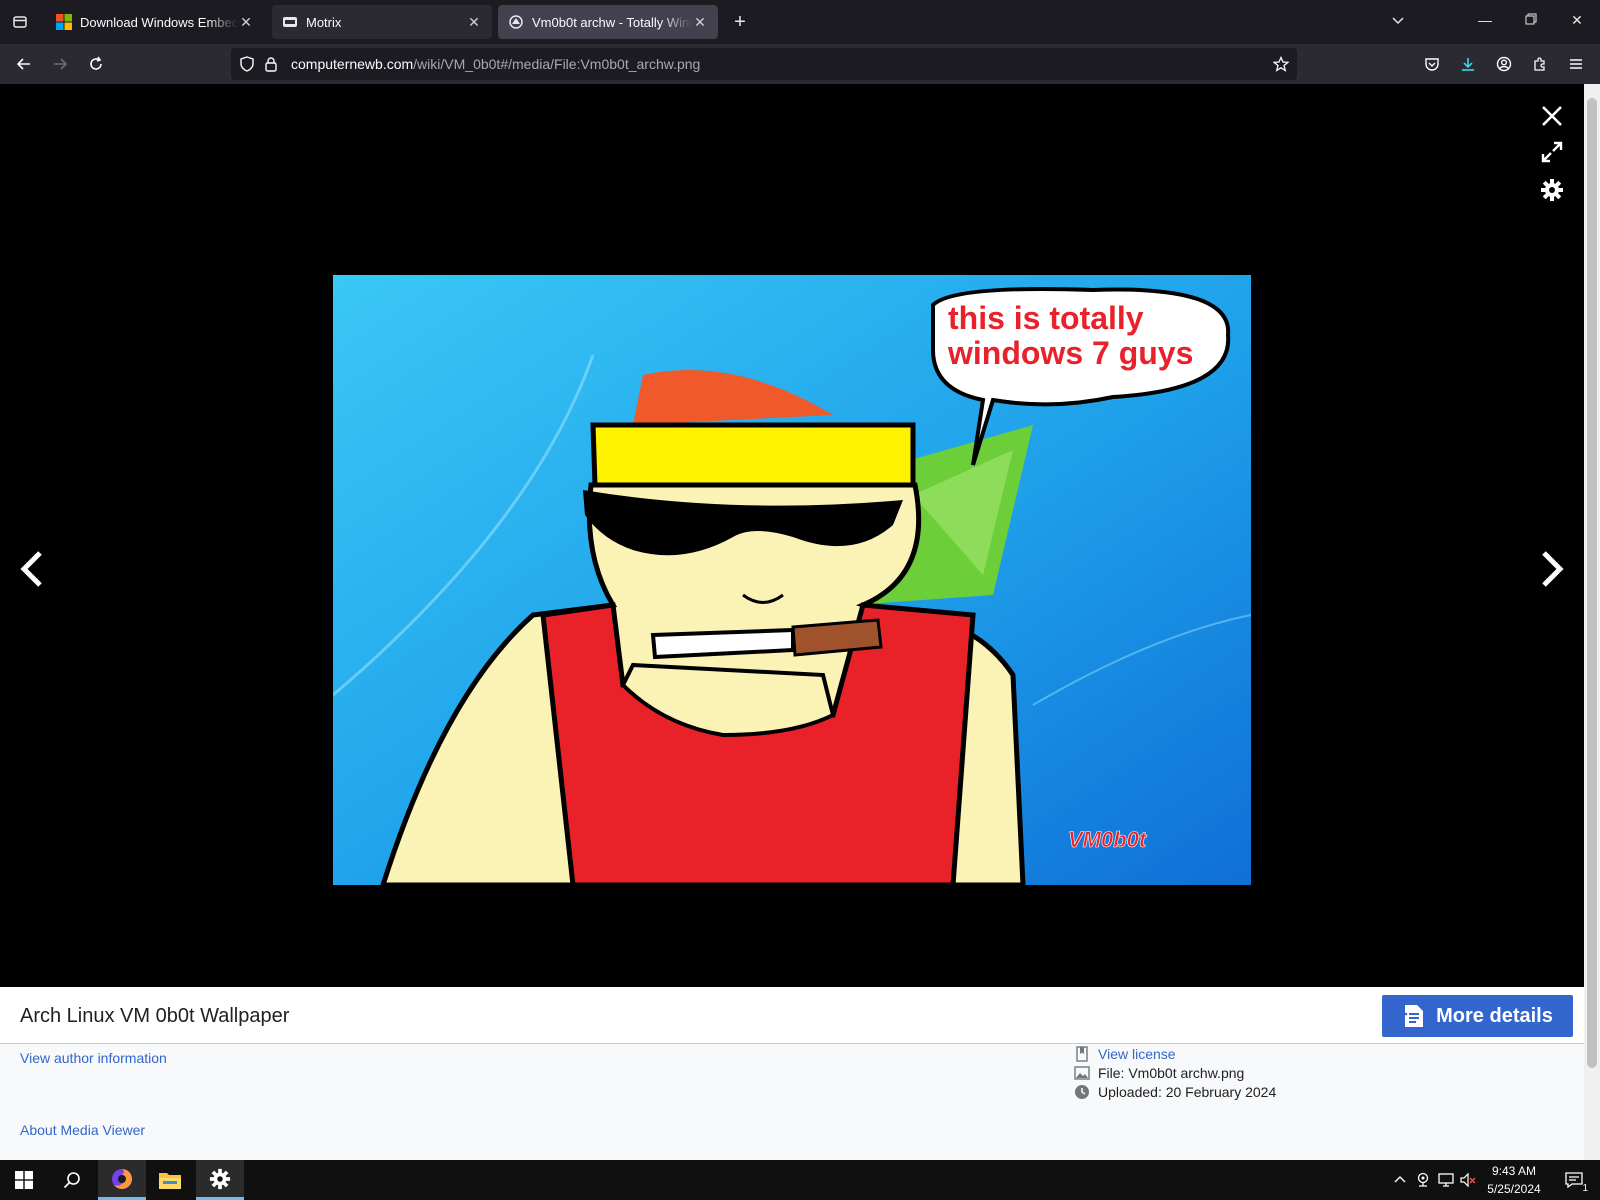 This screenshot has width=1600, height=1200. I want to click on webcam-icon, so click(1423, 1179).